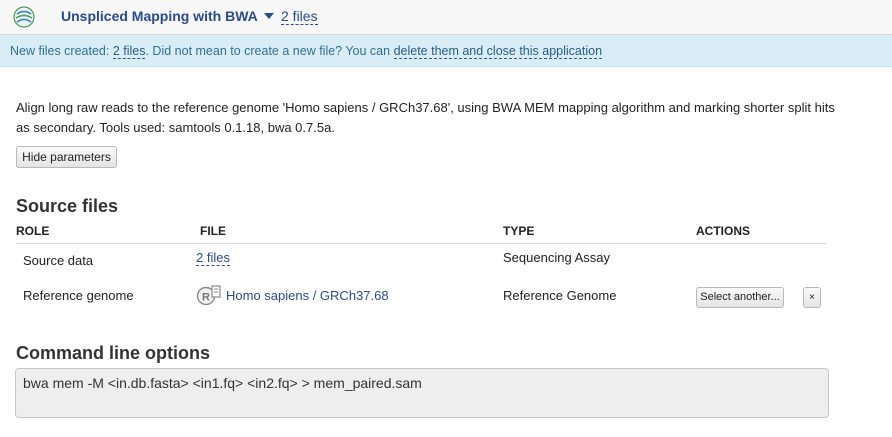 The height and width of the screenshot is (437, 892). Describe the element at coordinates (446, 17) in the screenshot. I see `top-bar: Unspliced Mapping with BWA 2 files` at that location.